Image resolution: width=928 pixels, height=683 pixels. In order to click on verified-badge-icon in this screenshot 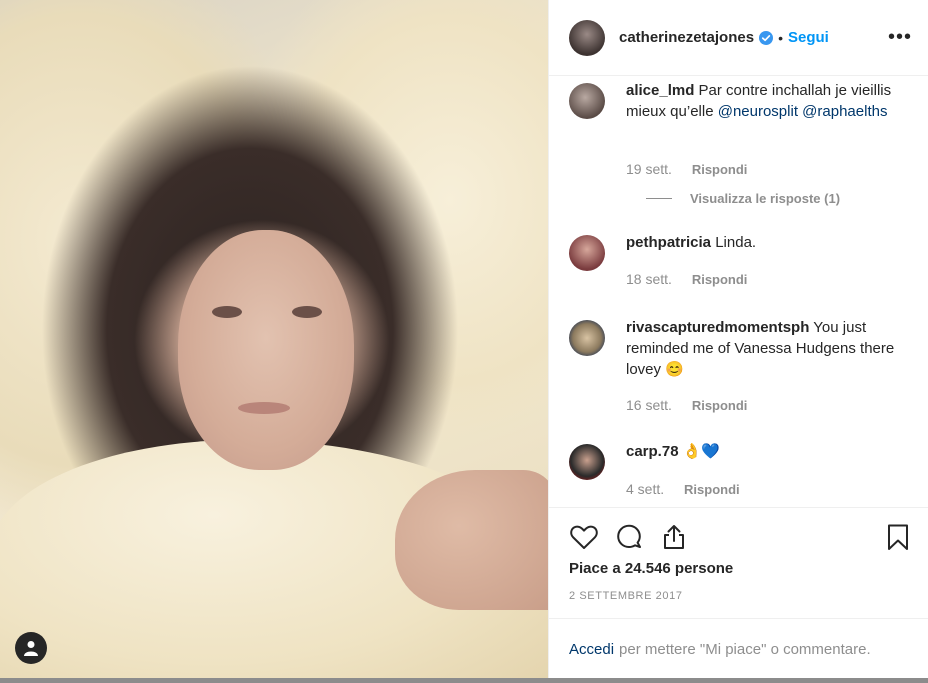, I will do `click(766, 37)`.